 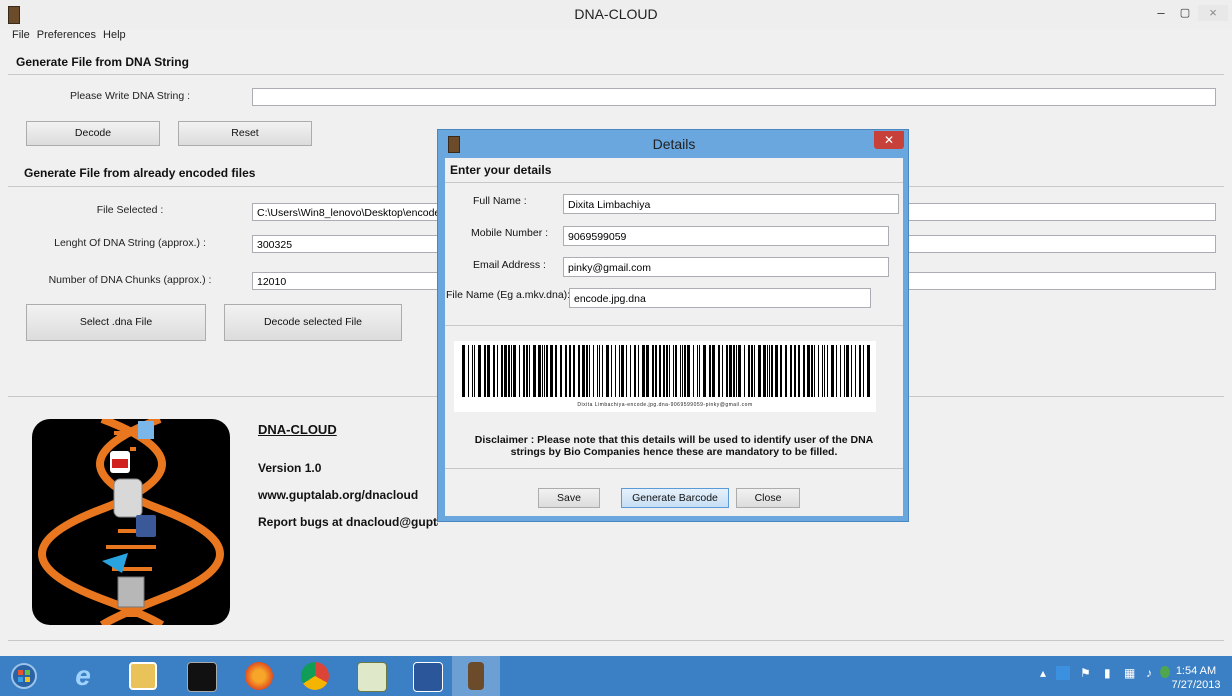 What do you see at coordinates (313, 322) in the screenshot?
I see `decode-selected-file-button: Decode selected File` at bounding box center [313, 322].